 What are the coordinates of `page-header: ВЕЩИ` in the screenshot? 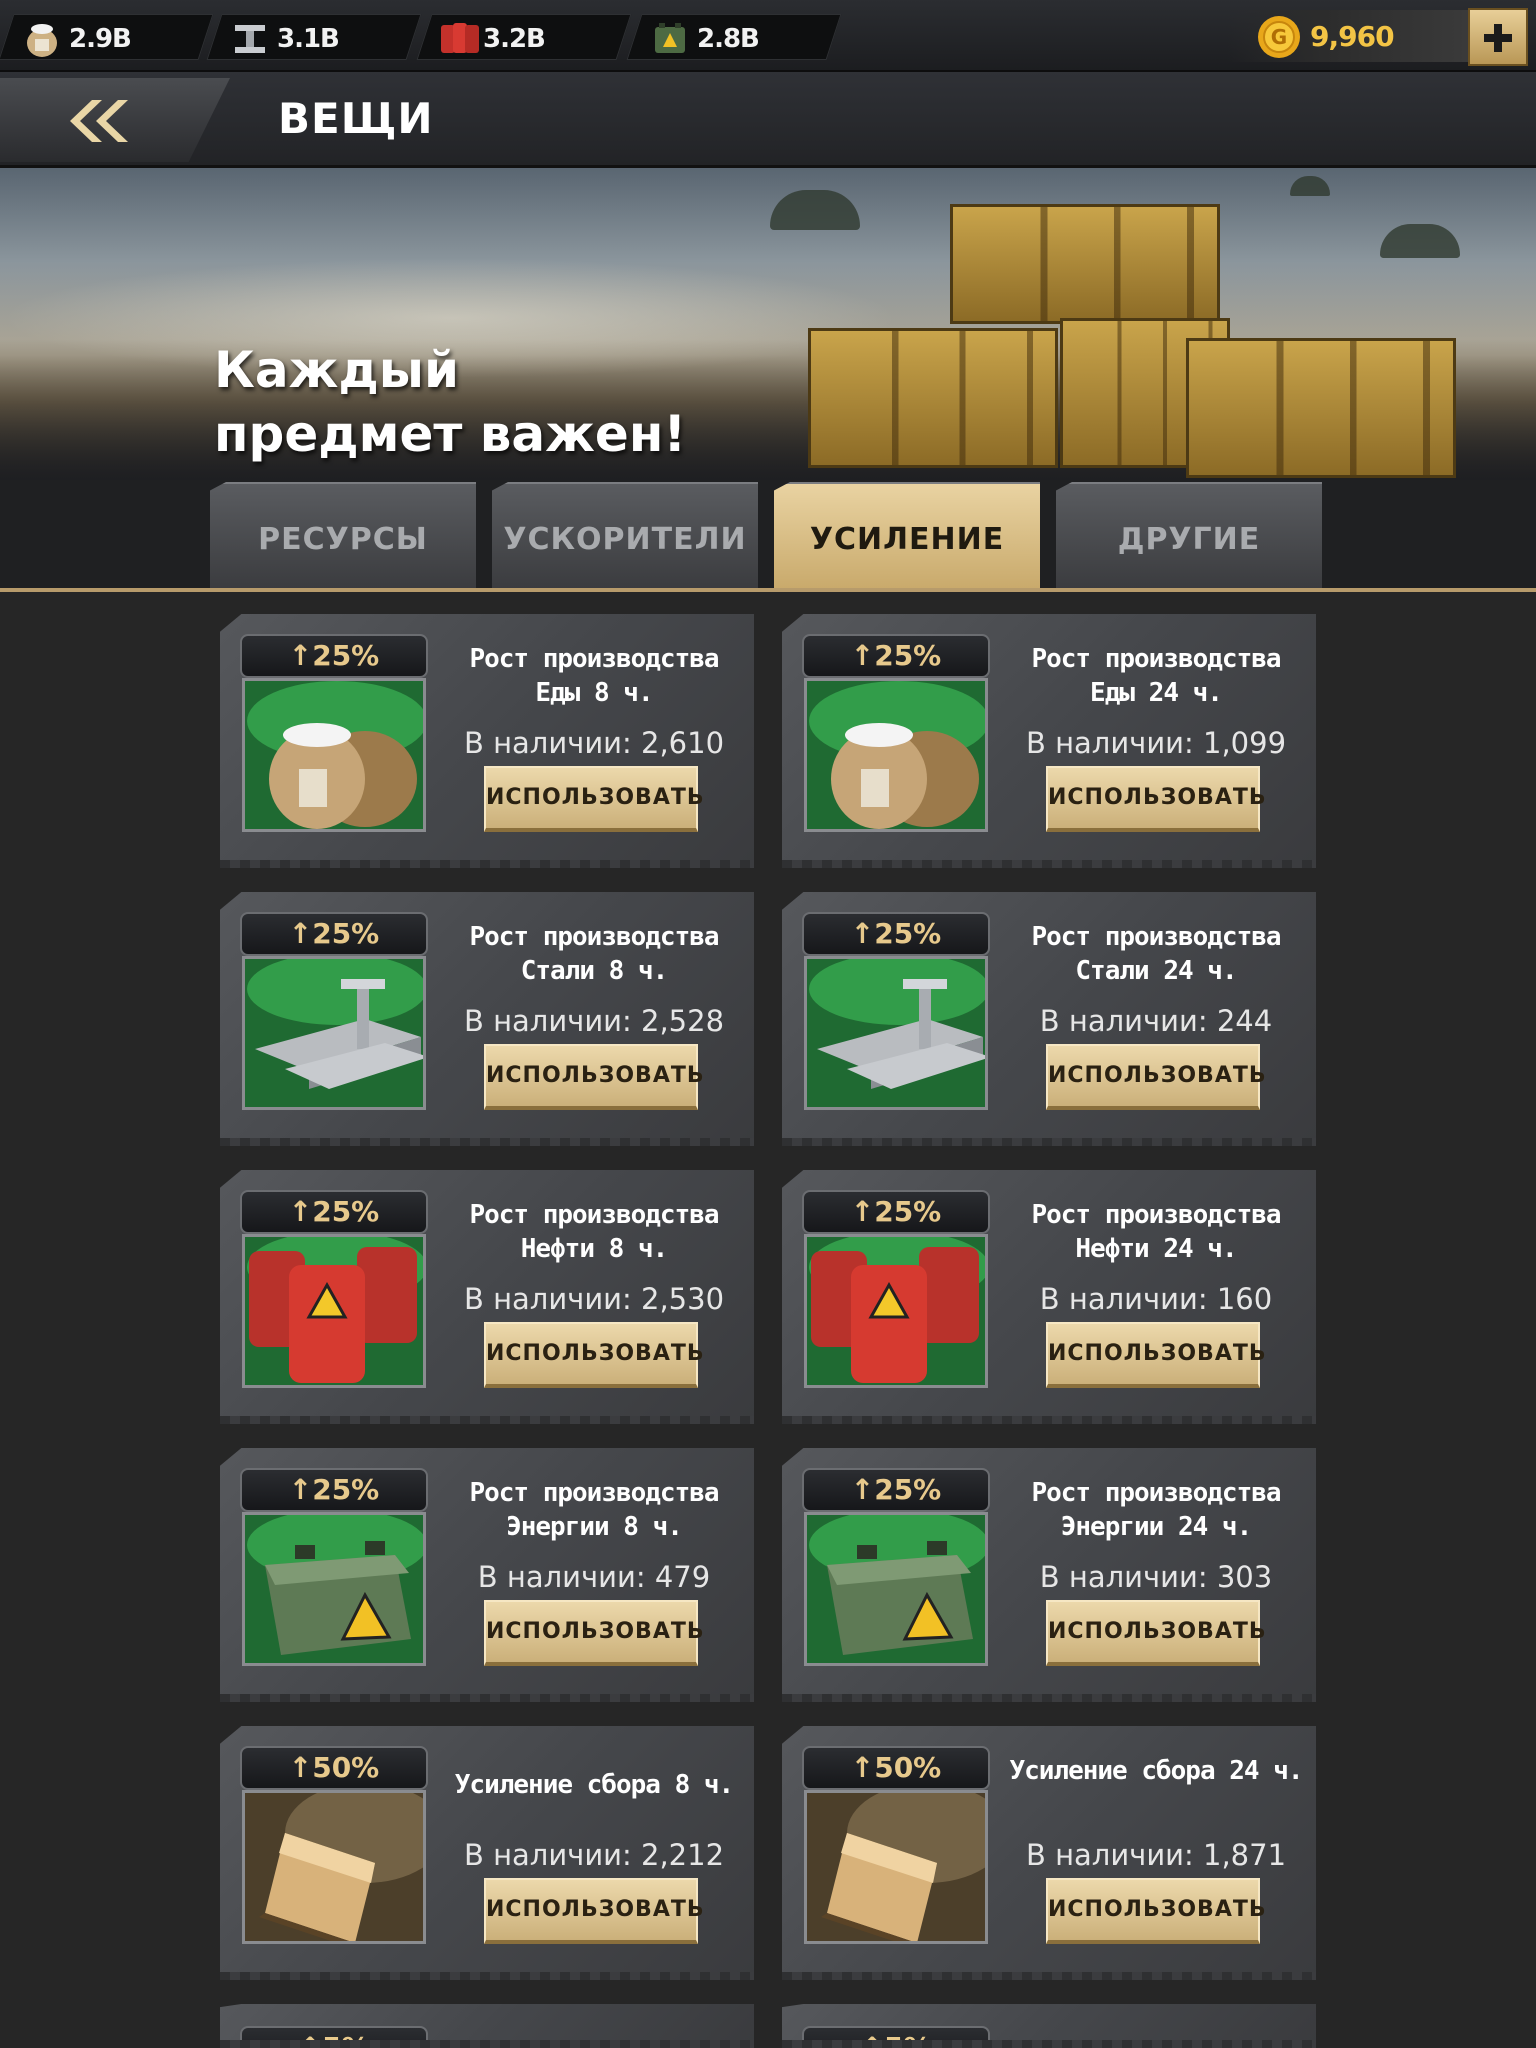 It's located at (768, 120).